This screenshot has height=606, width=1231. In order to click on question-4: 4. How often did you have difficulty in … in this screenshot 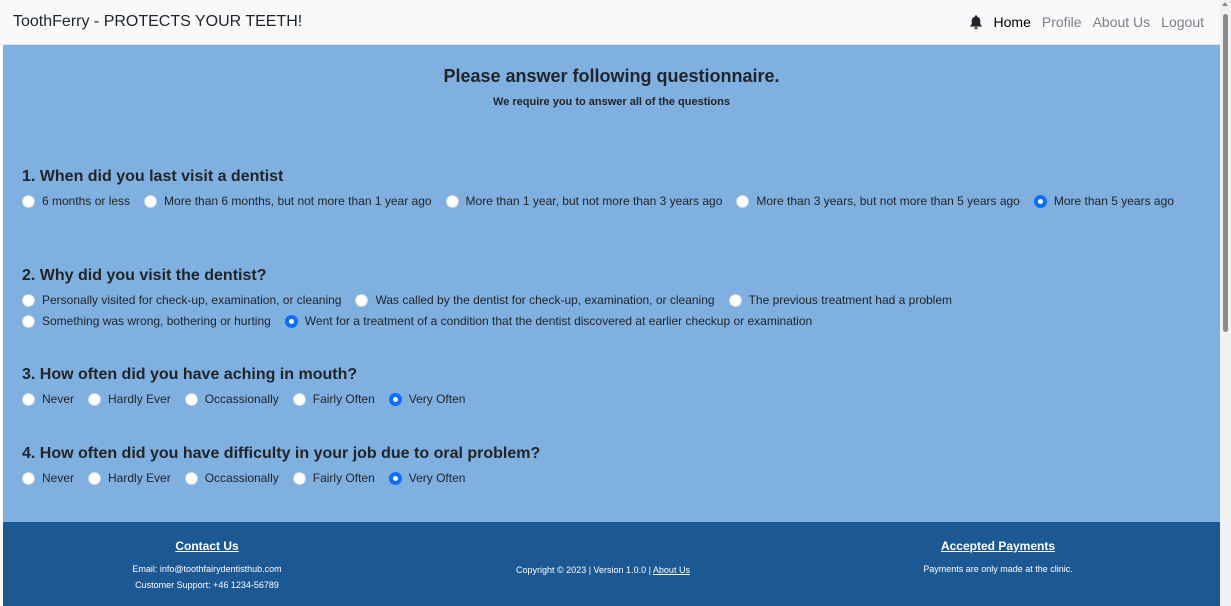, I will do `click(612, 465)`.